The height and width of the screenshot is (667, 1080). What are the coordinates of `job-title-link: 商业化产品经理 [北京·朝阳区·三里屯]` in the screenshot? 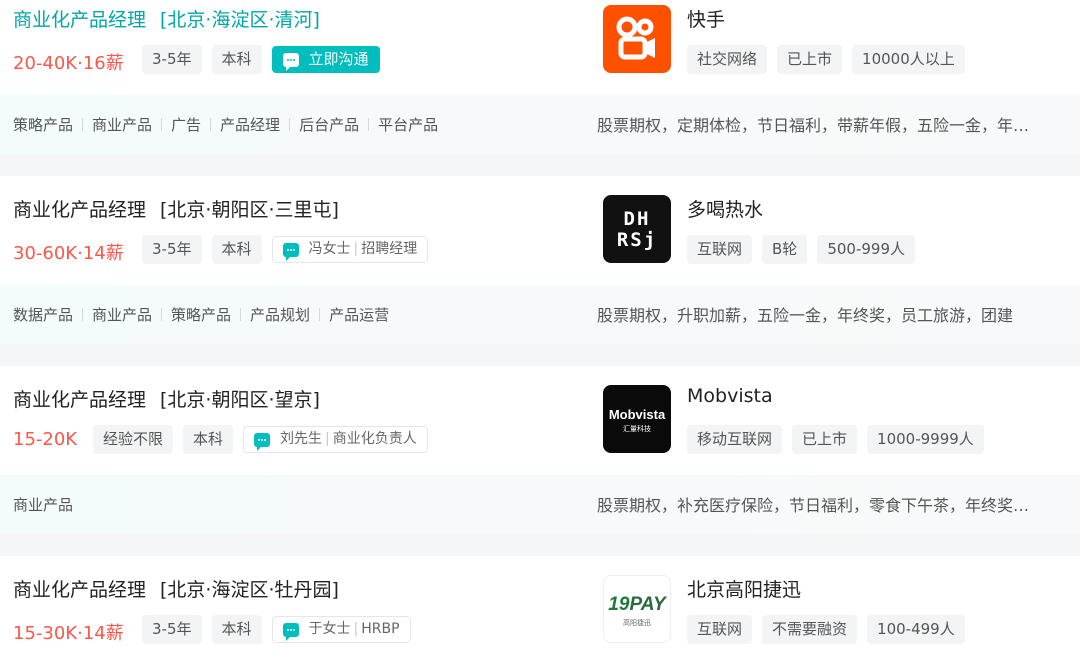 It's located at (176, 208).